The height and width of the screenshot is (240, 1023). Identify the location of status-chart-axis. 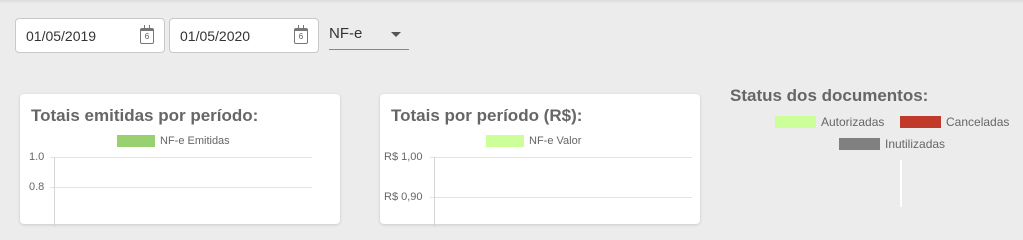
(901, 183).